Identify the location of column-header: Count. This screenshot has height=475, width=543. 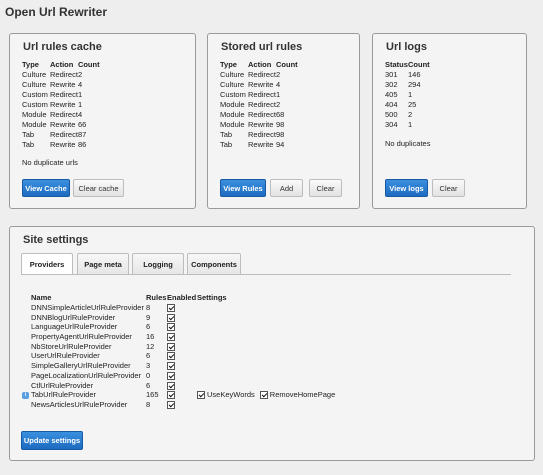
(419, 64).